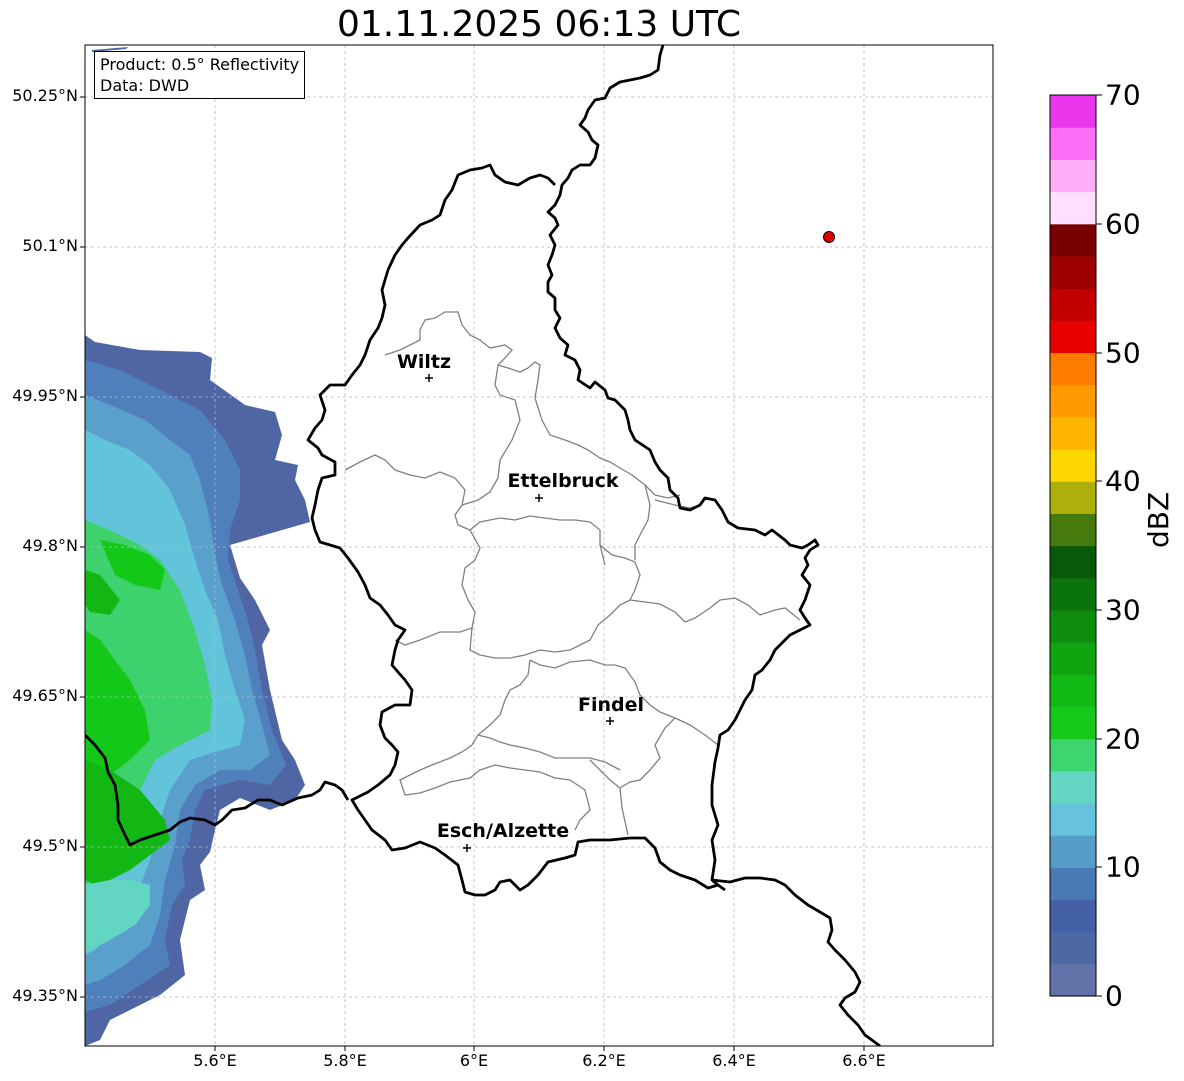 The width and height of the screenshot is (1184, 1081). Describe the element at coordinates (50, 245) in the screenshot. I see `lat-label: 50.1°N` at that location.